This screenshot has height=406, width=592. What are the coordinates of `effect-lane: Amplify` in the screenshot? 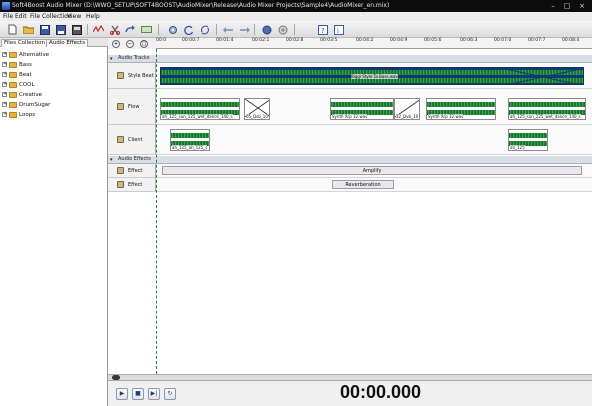 It's located at (374, 171).